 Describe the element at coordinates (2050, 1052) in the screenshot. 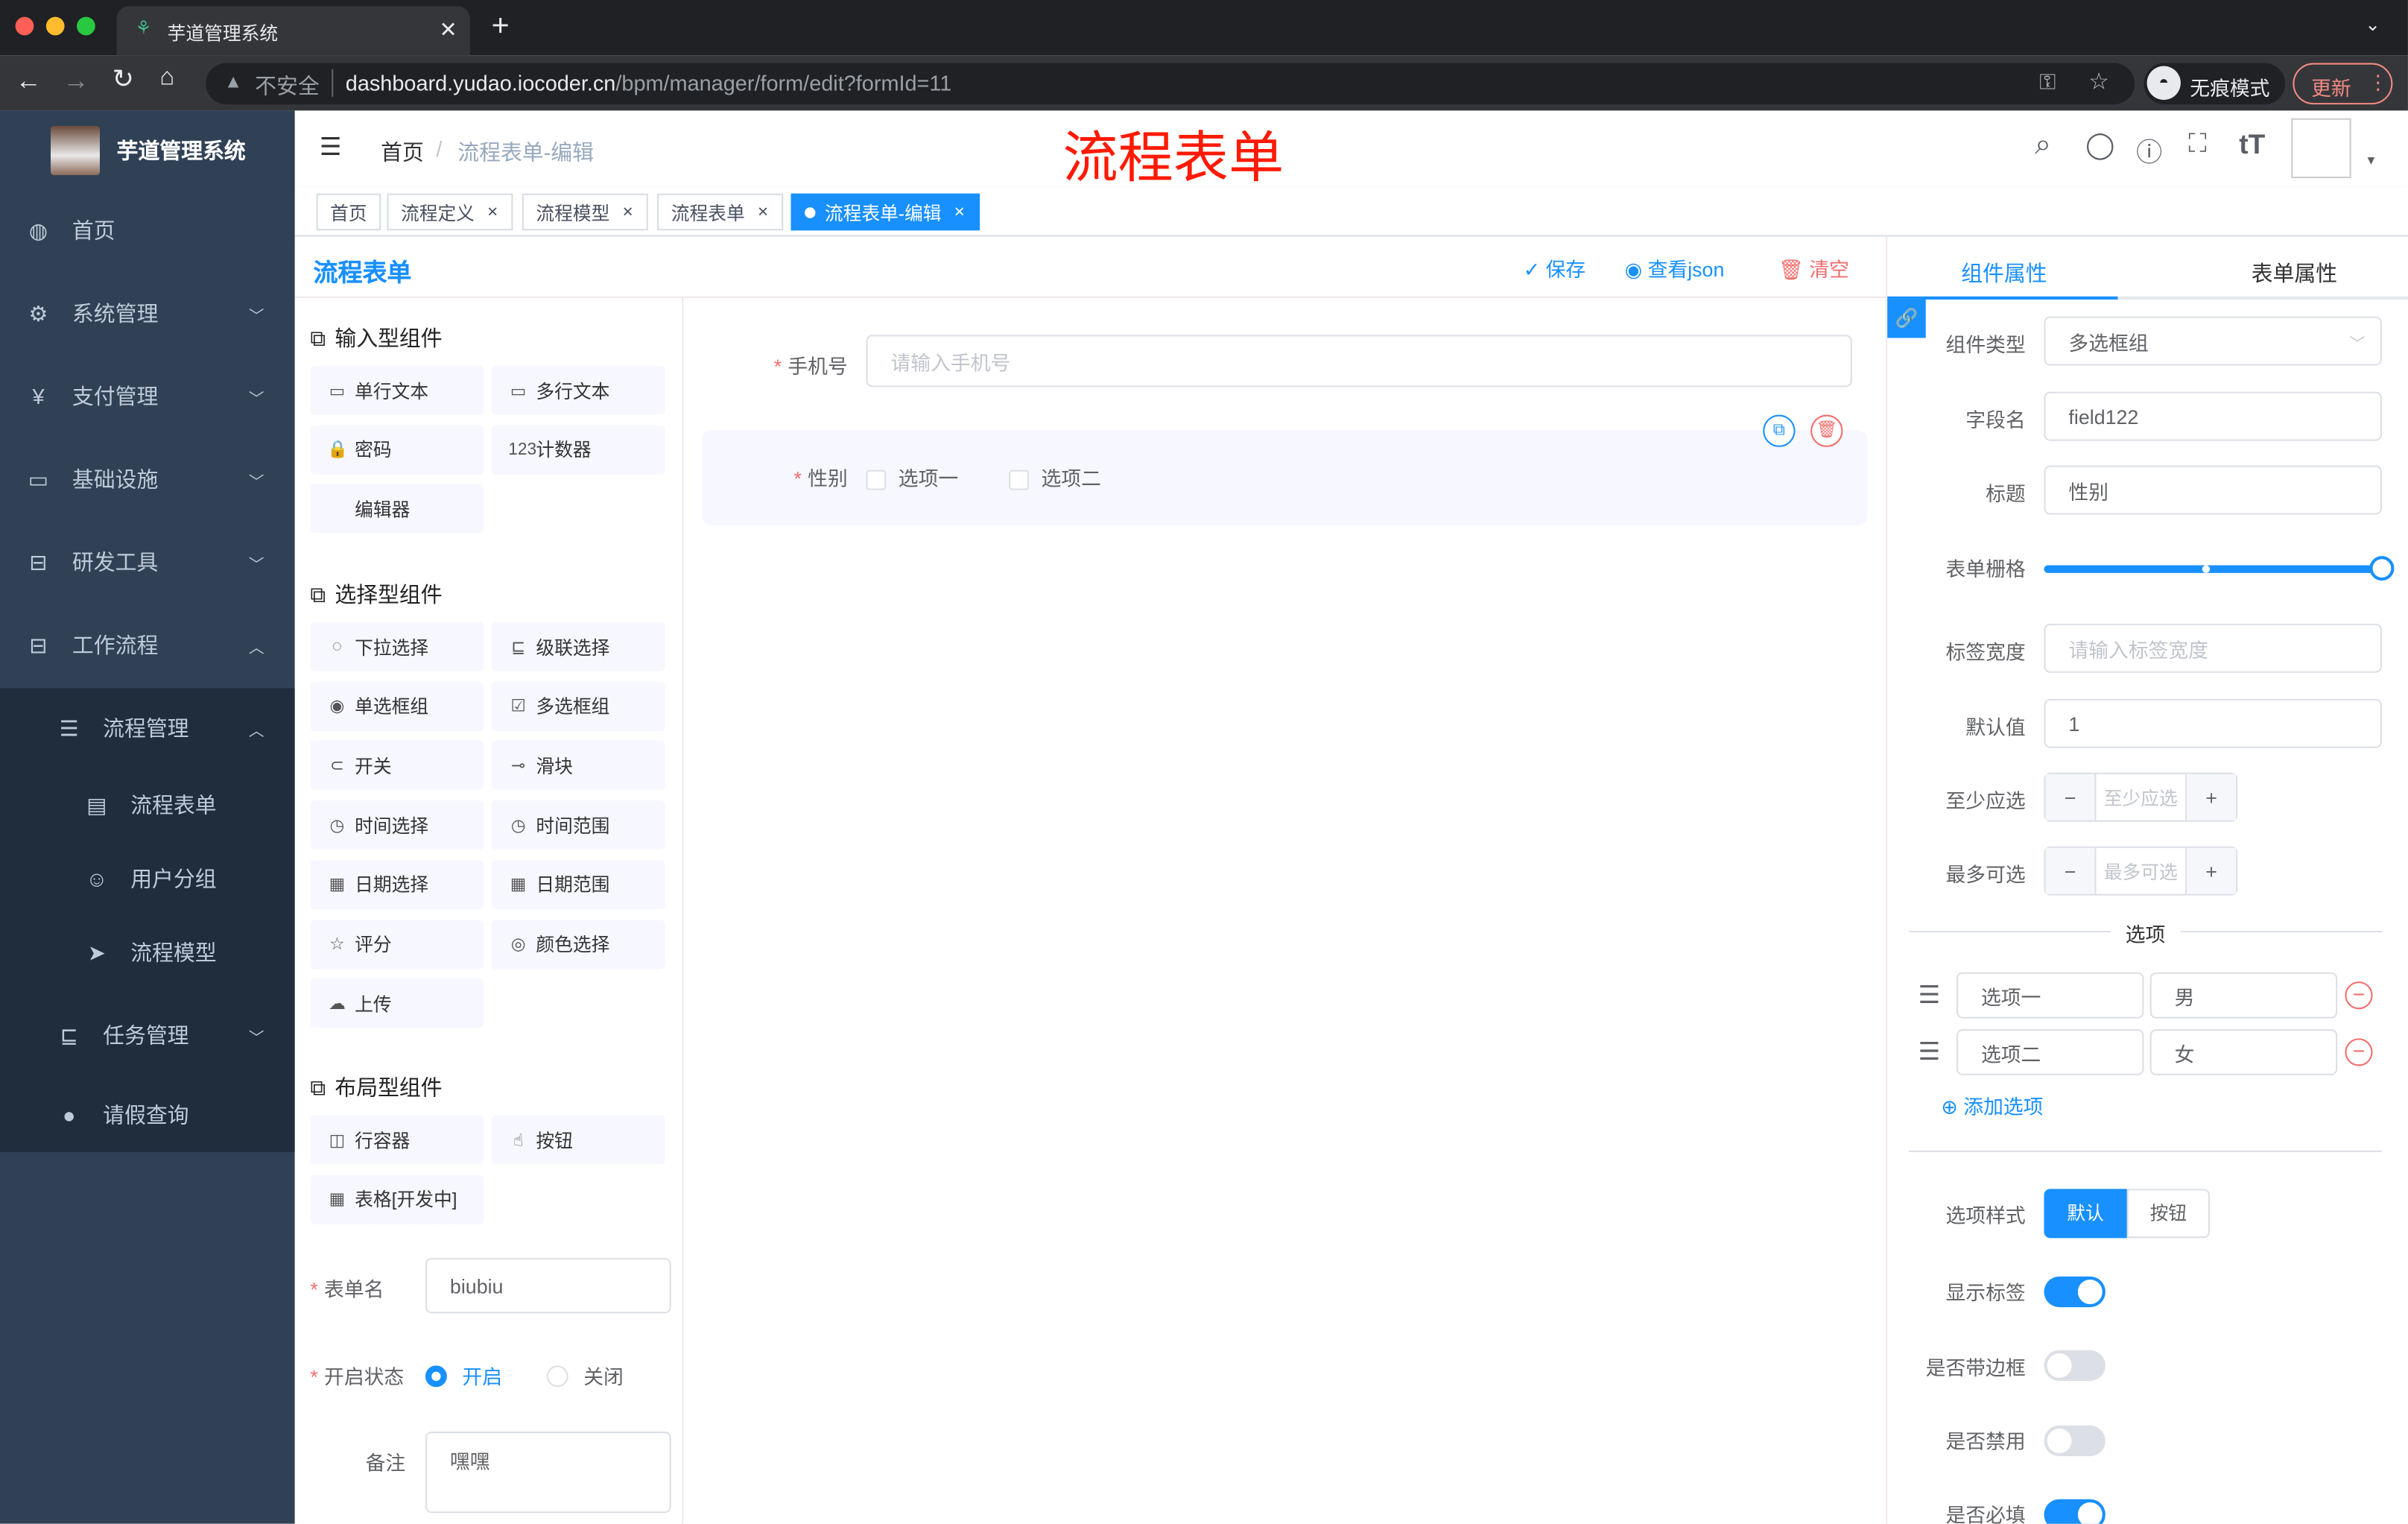

I see `option-label-input: 选项二` at that location.